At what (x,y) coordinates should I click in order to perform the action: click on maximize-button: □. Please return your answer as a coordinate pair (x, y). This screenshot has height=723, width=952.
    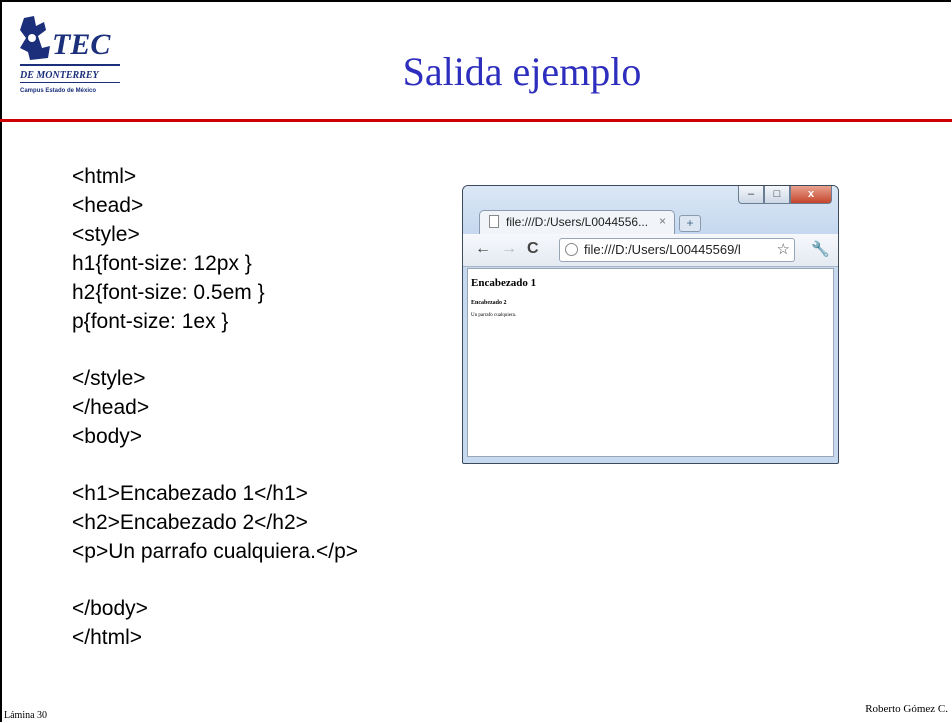
    Looking at the image, I should click on (777, 195).